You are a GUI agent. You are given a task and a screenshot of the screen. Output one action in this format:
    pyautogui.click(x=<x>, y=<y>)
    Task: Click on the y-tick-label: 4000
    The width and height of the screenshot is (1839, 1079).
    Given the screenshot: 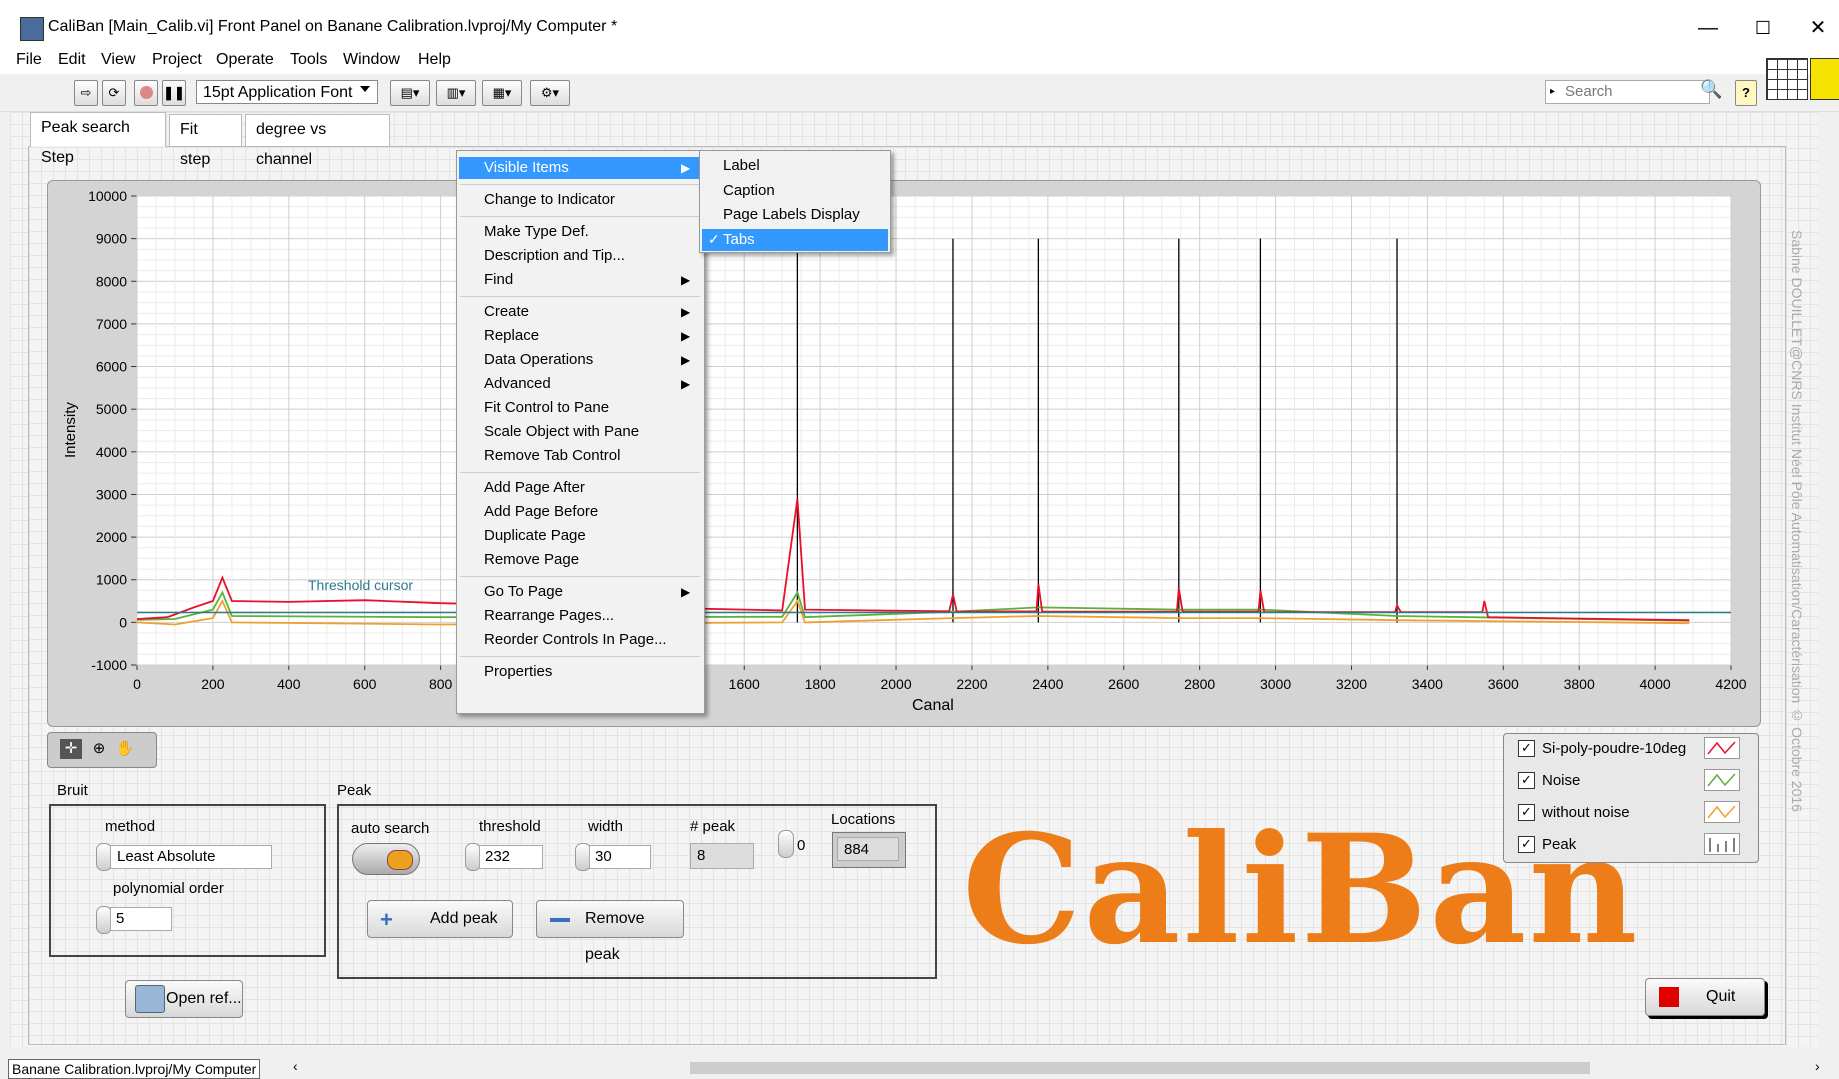 What is the action you would take?
    pyautogui.click(x=111, y=452)
    